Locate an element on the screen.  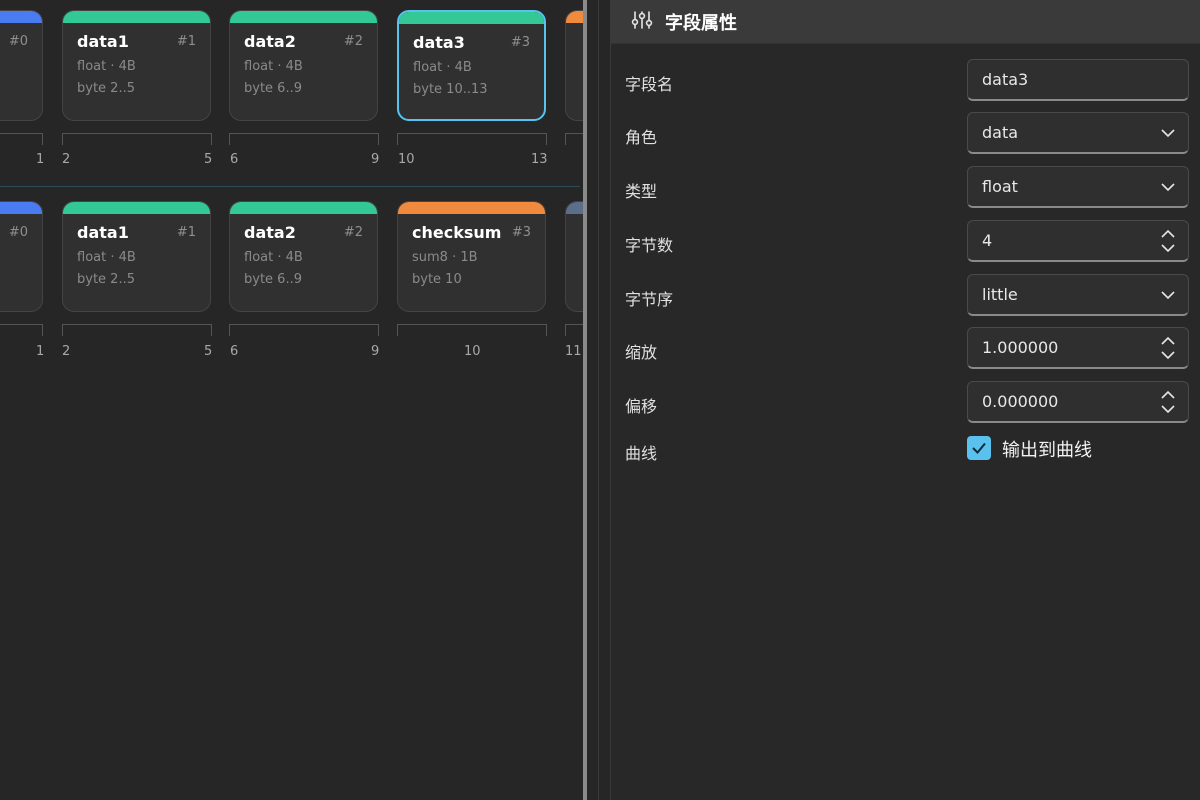
byte-count-spinbox: 4 is located at coordinates (1078, 241).